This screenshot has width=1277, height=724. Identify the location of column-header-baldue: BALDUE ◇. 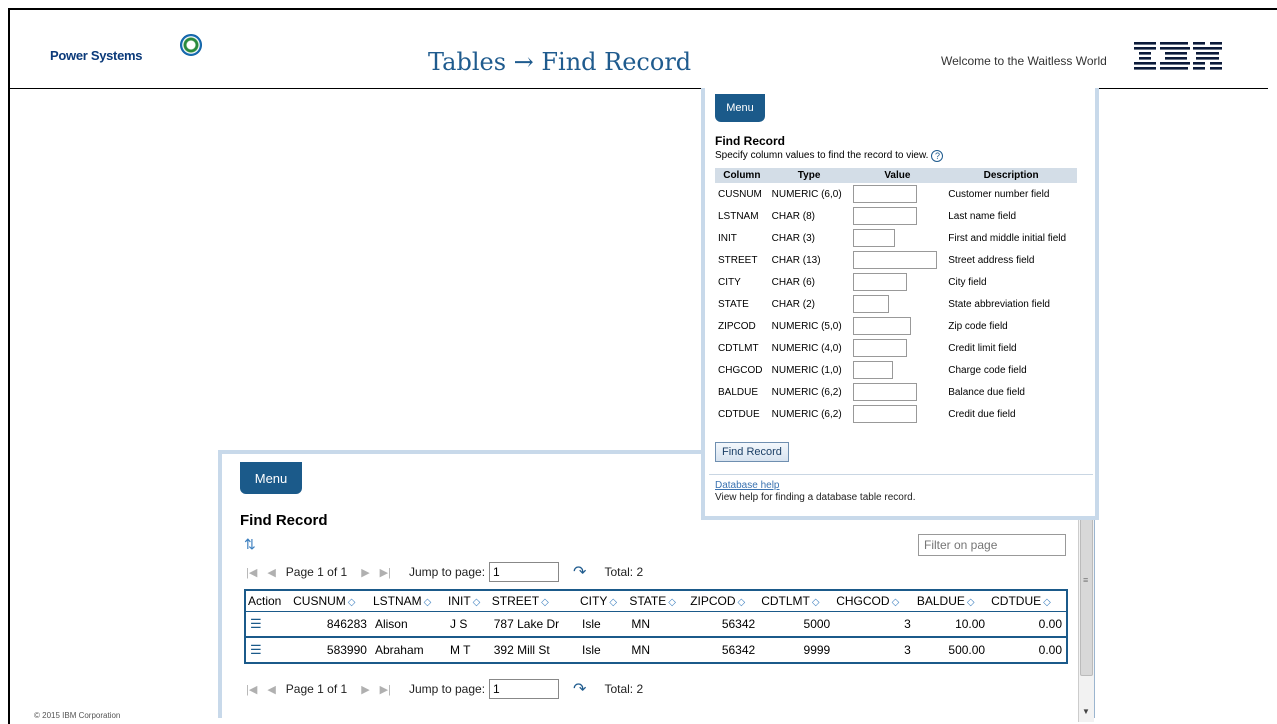
(952, 601).